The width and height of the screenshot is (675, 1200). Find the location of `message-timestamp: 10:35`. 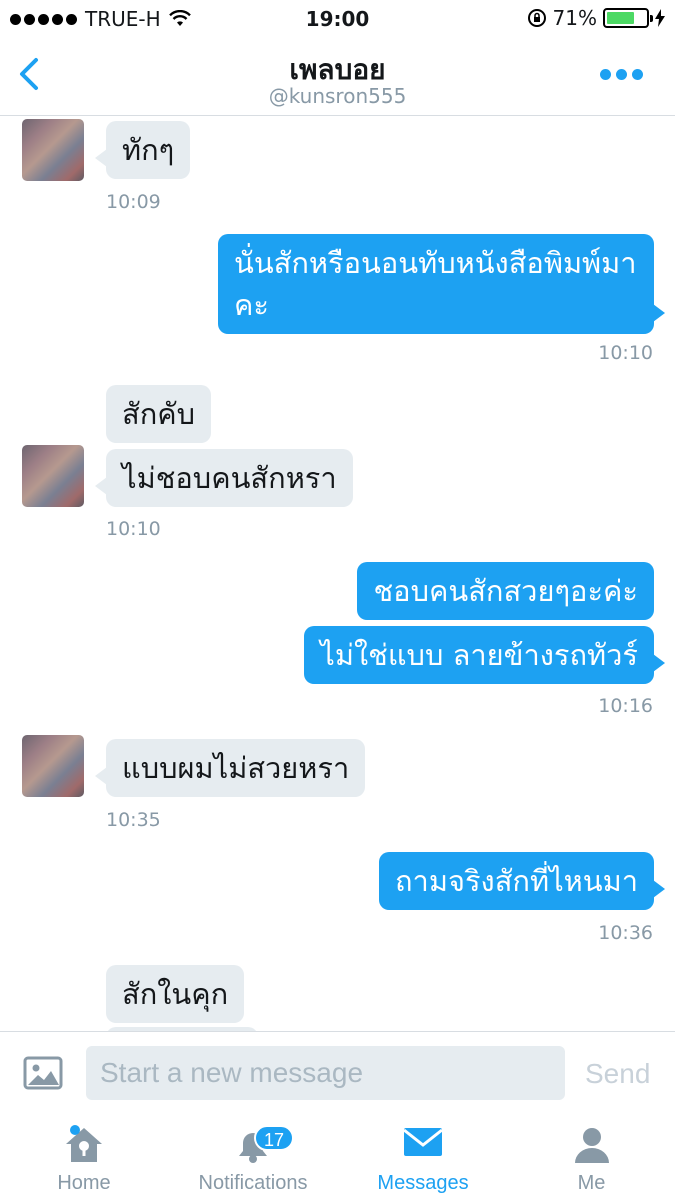

message-timestamp: 10:35 is located at coordinates (133, 820).